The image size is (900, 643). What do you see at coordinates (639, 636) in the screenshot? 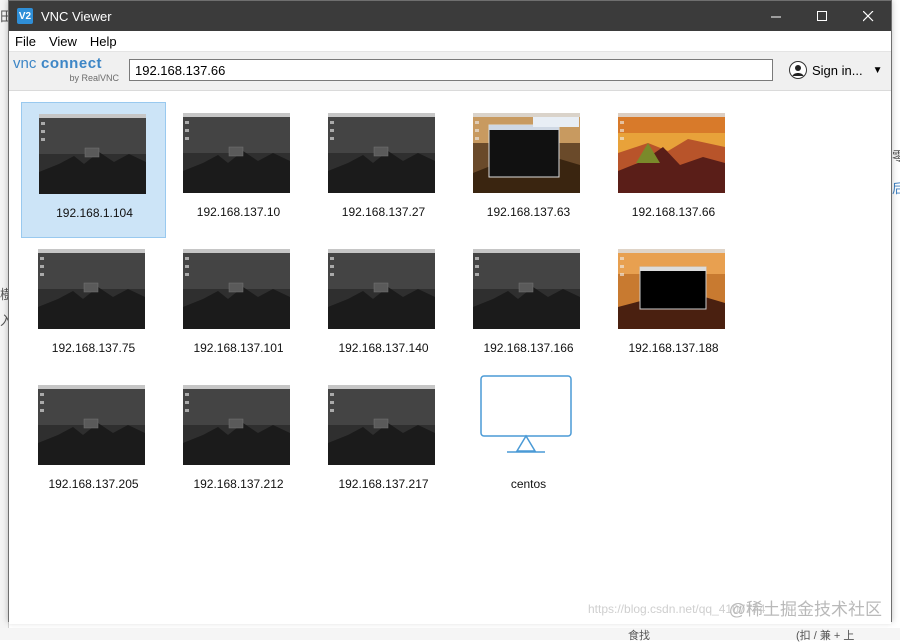
I see `background-glyph: 食找` at bounding box center [639, 636].